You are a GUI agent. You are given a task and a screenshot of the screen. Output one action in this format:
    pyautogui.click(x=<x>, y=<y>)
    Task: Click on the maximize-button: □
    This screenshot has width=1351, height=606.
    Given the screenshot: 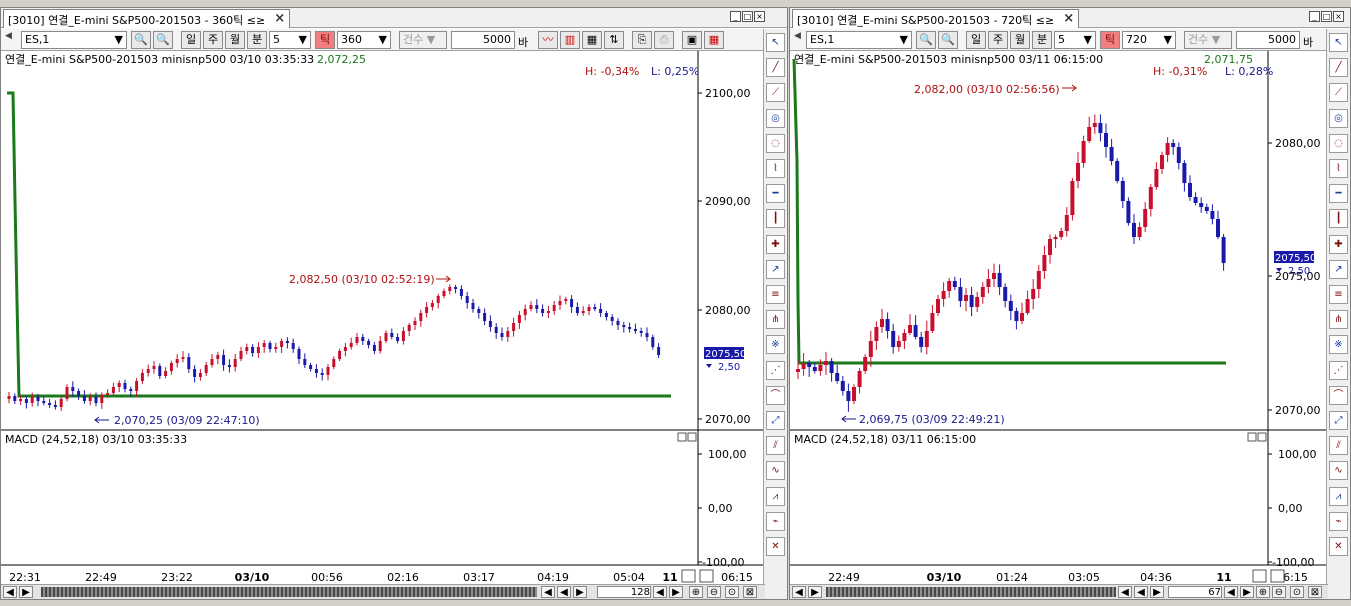 What is the action you would take?
    pyautogui.click(x=1326, y=16)
    